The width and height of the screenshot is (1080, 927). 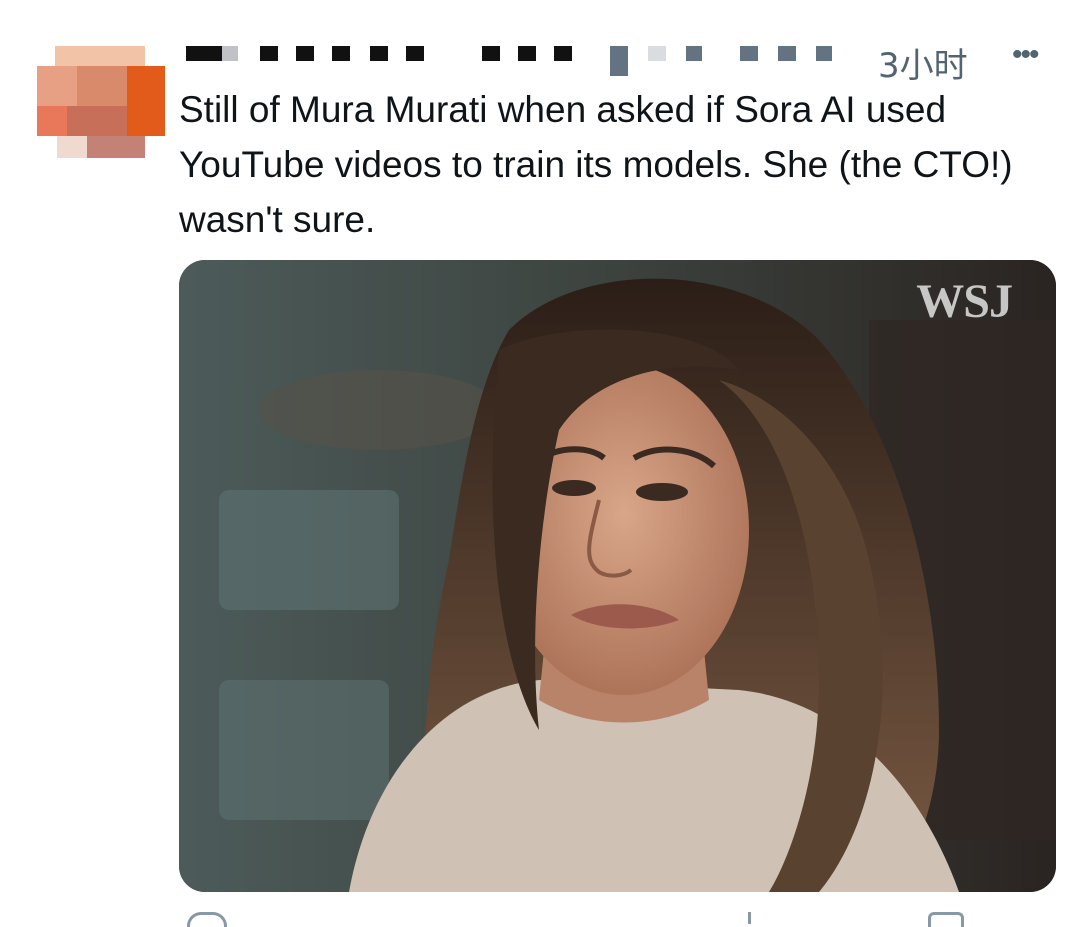 I want to click on reply-icon, so click(x=207, y=919).